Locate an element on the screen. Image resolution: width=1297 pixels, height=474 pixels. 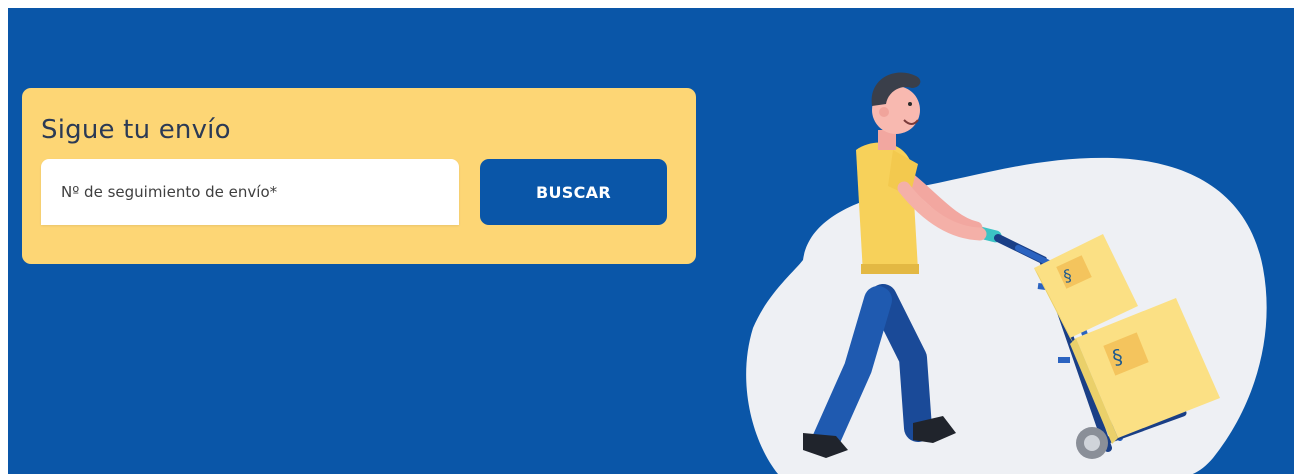
tracking-input-container is located at coordinates (250, 192).